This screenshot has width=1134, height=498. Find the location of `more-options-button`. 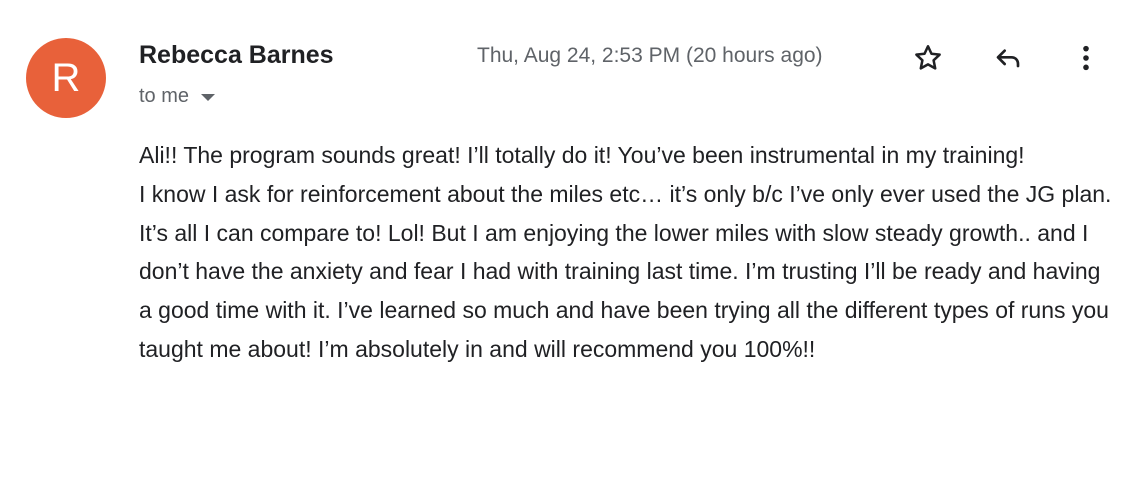

more-options-button is located at coordinates (1086, 58).